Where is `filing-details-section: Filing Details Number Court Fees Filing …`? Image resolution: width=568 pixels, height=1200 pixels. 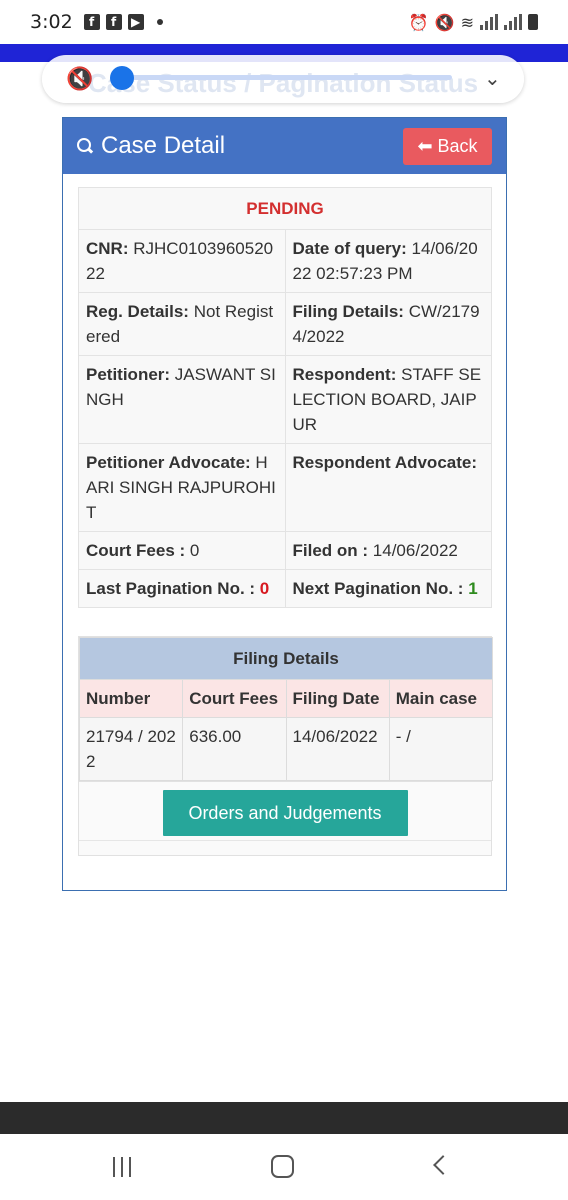 filing-details-section: Filing Details Number Court Fees Filing … is located at coordinates (286, 746).